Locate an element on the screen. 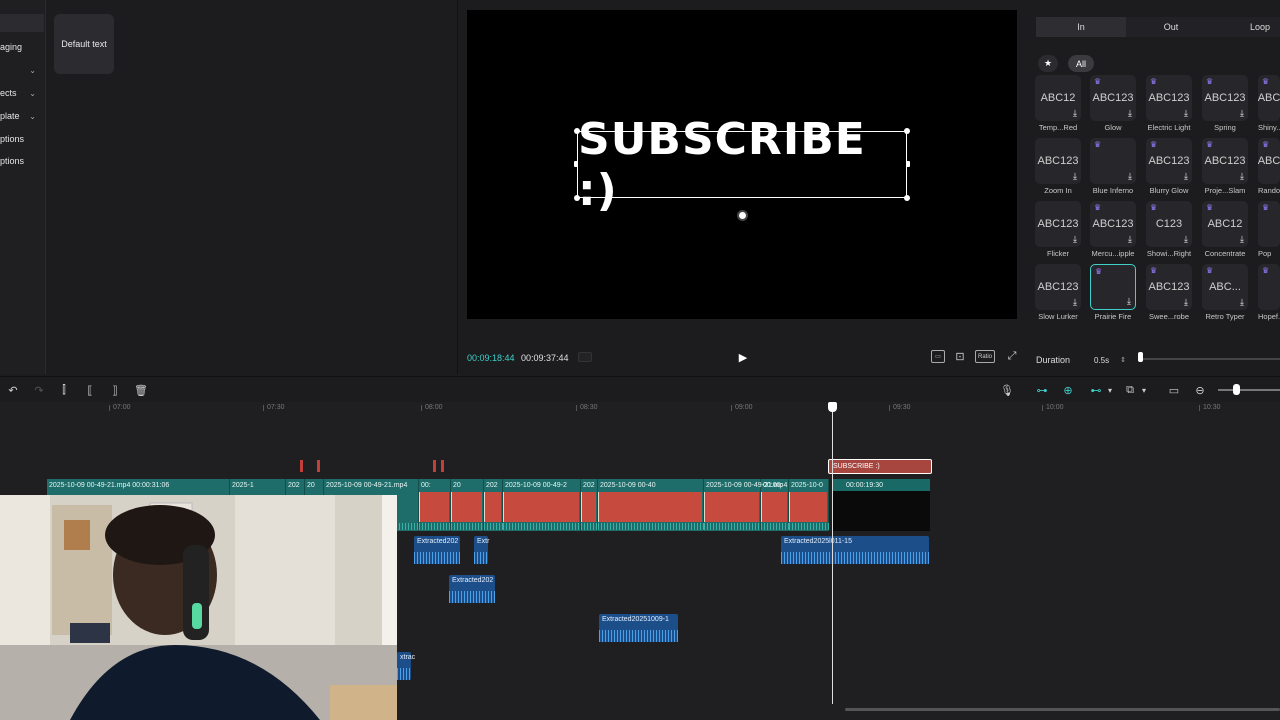 The width and height of the screenshot is (1280, 720). text-overlay-selection: SUBSCRIBE :) is located at coordinates (742, 165).